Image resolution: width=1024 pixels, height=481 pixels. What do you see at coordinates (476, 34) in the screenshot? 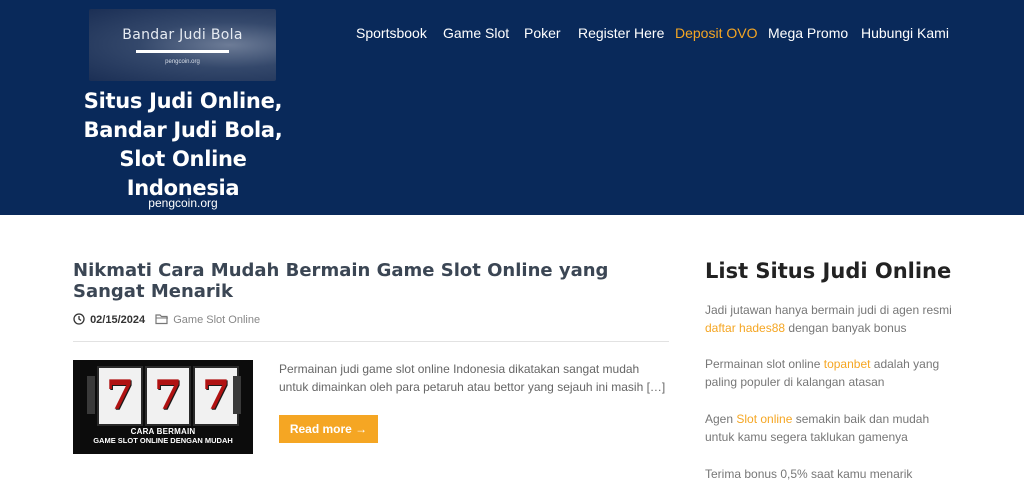
I see `nav-item-game-slot: Game Slot` at bounding box center [476, 34].